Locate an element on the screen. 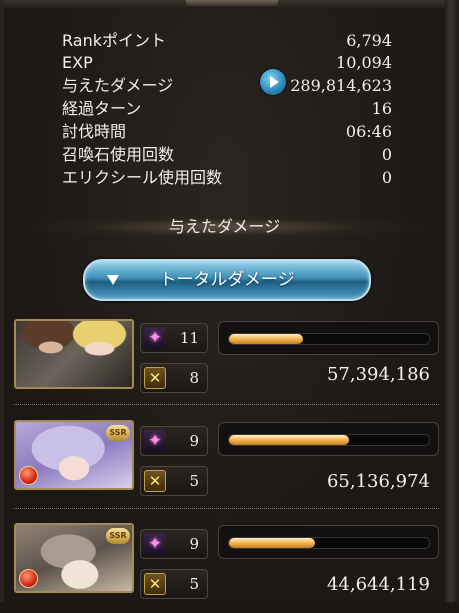 Image resolution: width=459 pixels, height=613 pixels. character-row: SSR 9 5 65,136,974 is located at coordinates (229, 465).